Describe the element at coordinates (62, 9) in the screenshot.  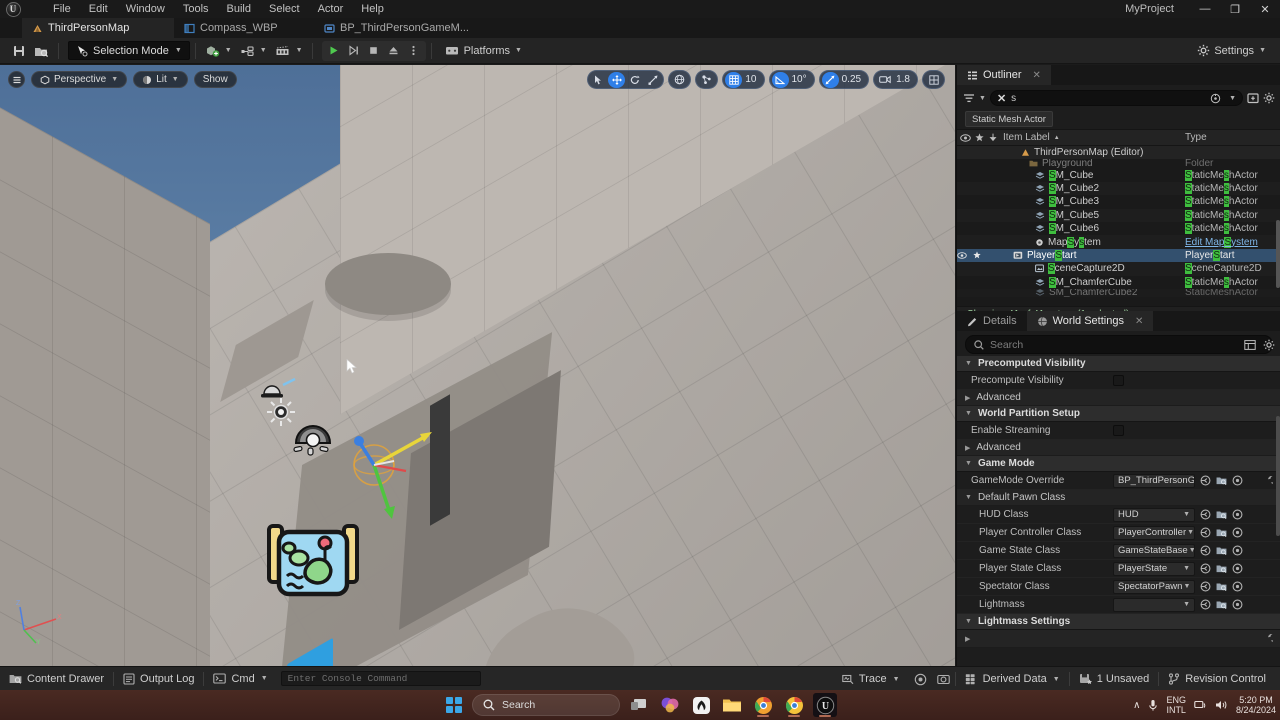
I see `menu-item-file: File` at that location.